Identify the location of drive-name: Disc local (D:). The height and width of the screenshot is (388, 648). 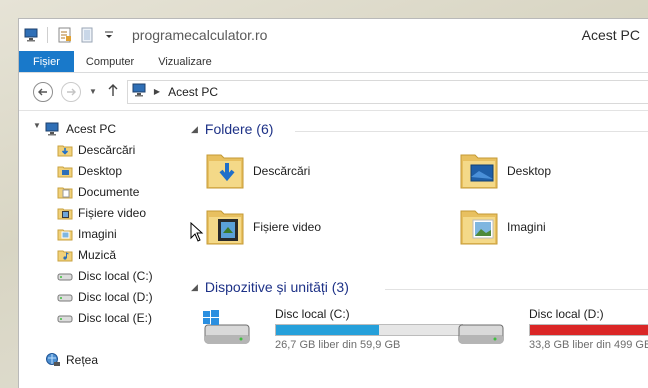
(566, 314).